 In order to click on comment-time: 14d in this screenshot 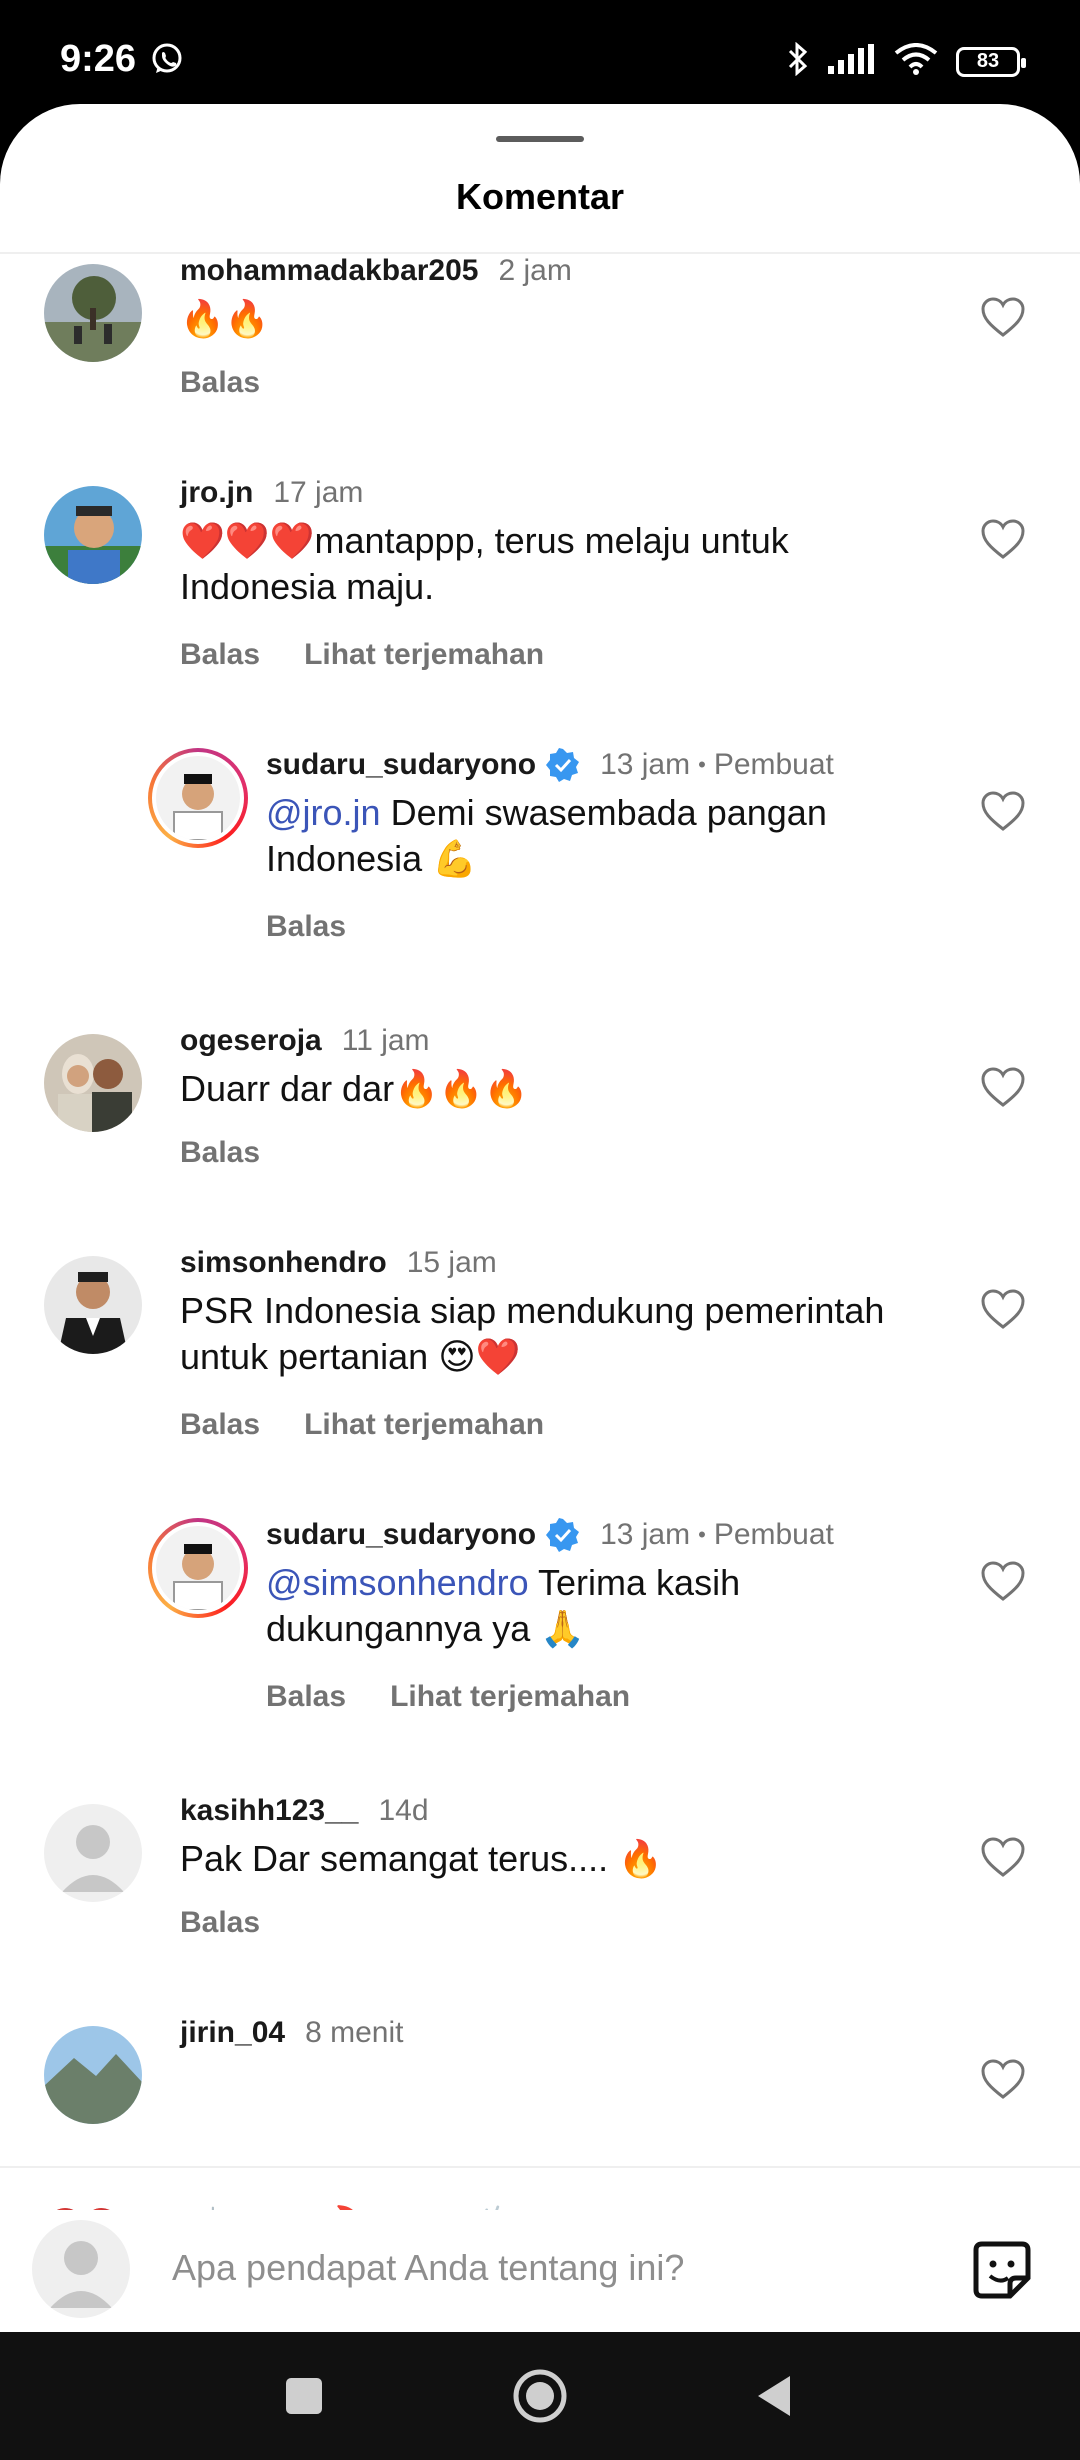, I will do `click(403, 1810)`.